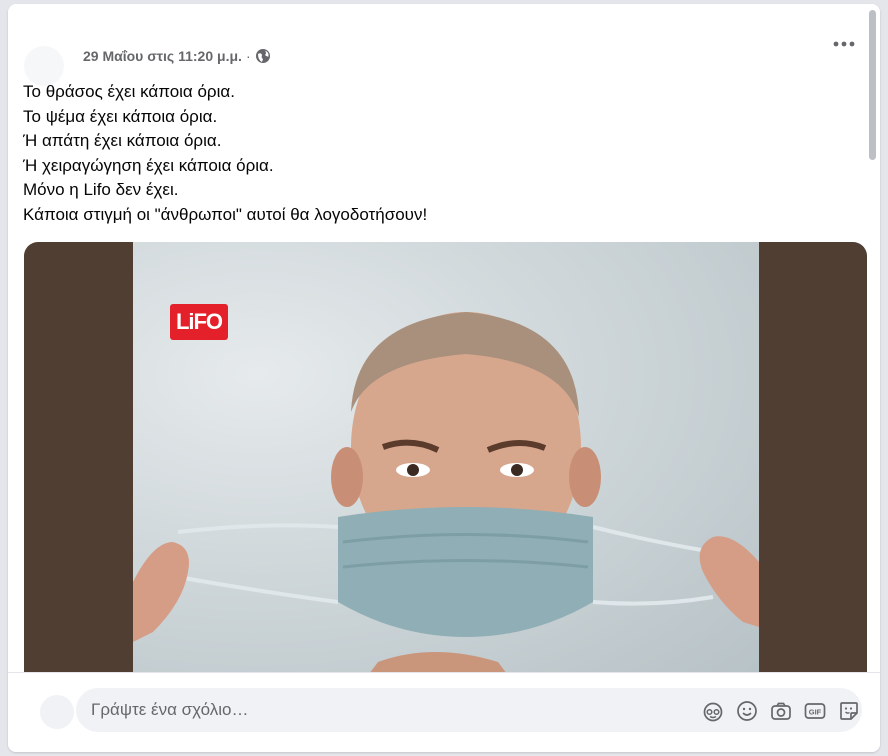 This screenshot has width=888, height=756. I want to click on svg-text: GIF, so click(815, 712).